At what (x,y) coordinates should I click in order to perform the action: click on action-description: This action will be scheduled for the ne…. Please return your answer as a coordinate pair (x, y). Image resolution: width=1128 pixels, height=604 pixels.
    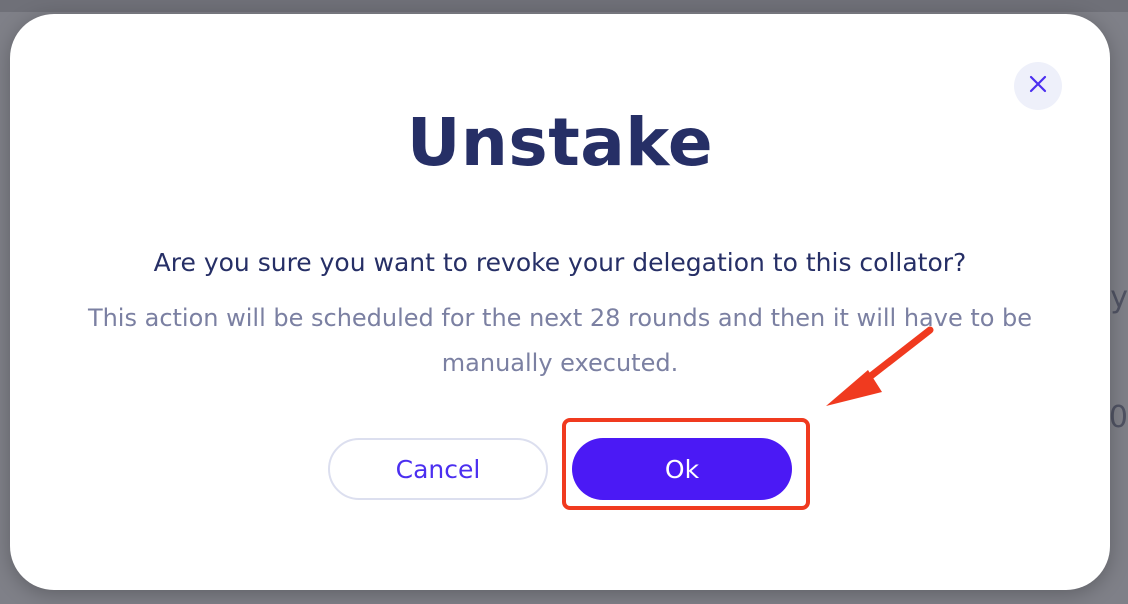
    Looking at the image, I should click on (560, 340).